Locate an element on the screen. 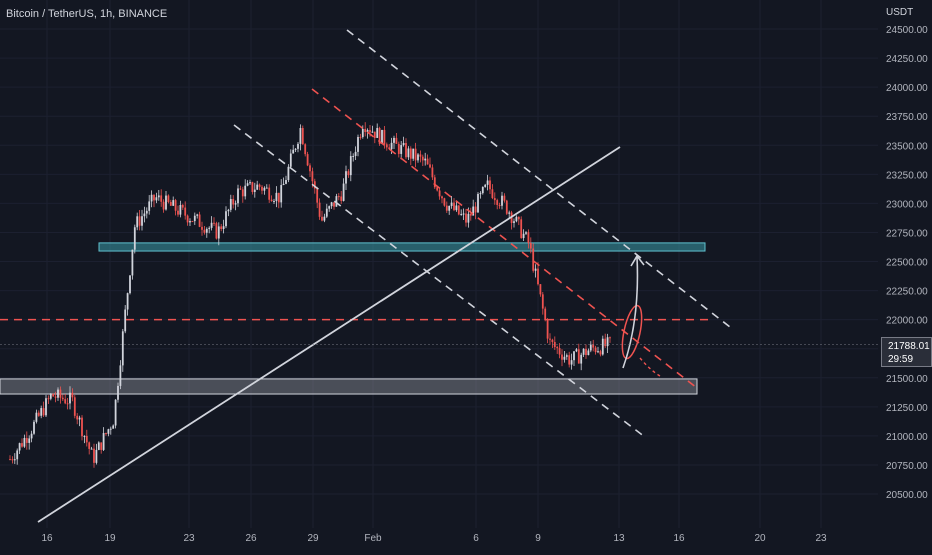  y-tick-label: 21500.00 is located at coordinates (907, 379).